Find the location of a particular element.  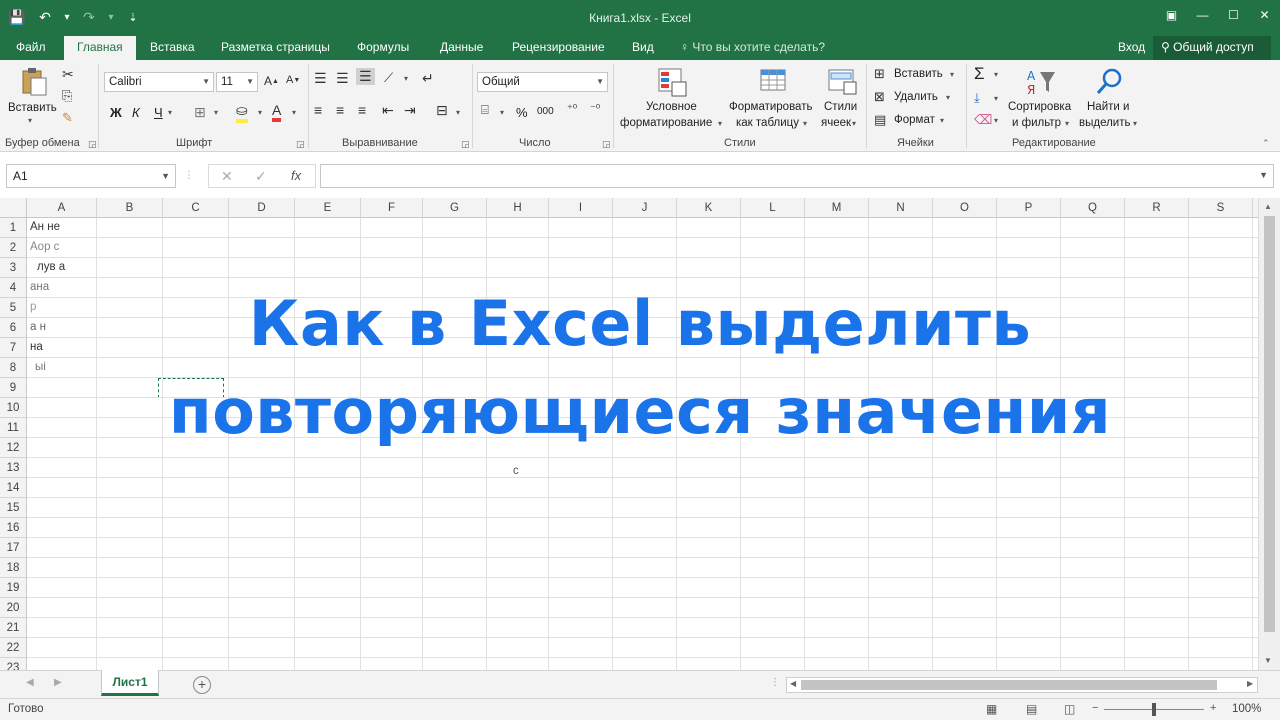

delete-cells-dropdown-icon: ▾ is located at coordinates (948, 97).